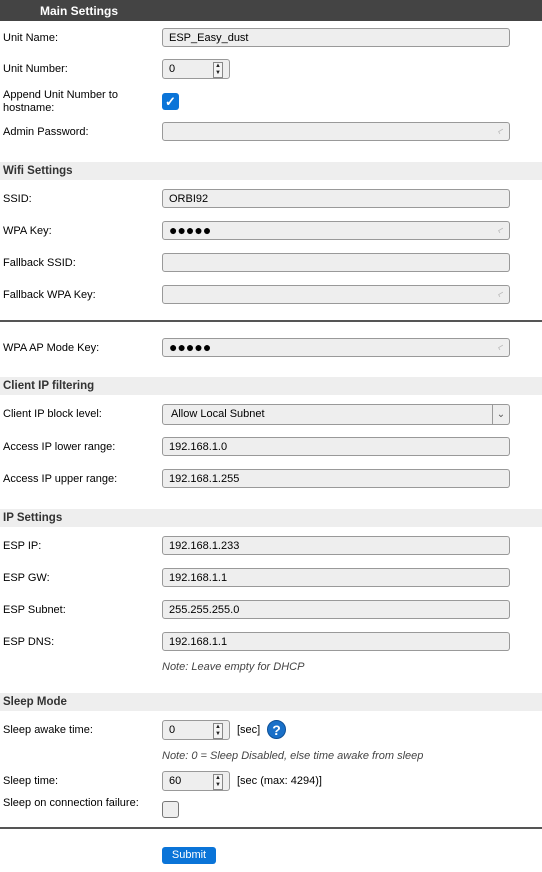 This screenshot has height=872, width=542. What do you see at coordinates (279, 781) in the screenshot?
I see `unit-label: [sec (max: 4294)]` at bounding box center [279, 781].